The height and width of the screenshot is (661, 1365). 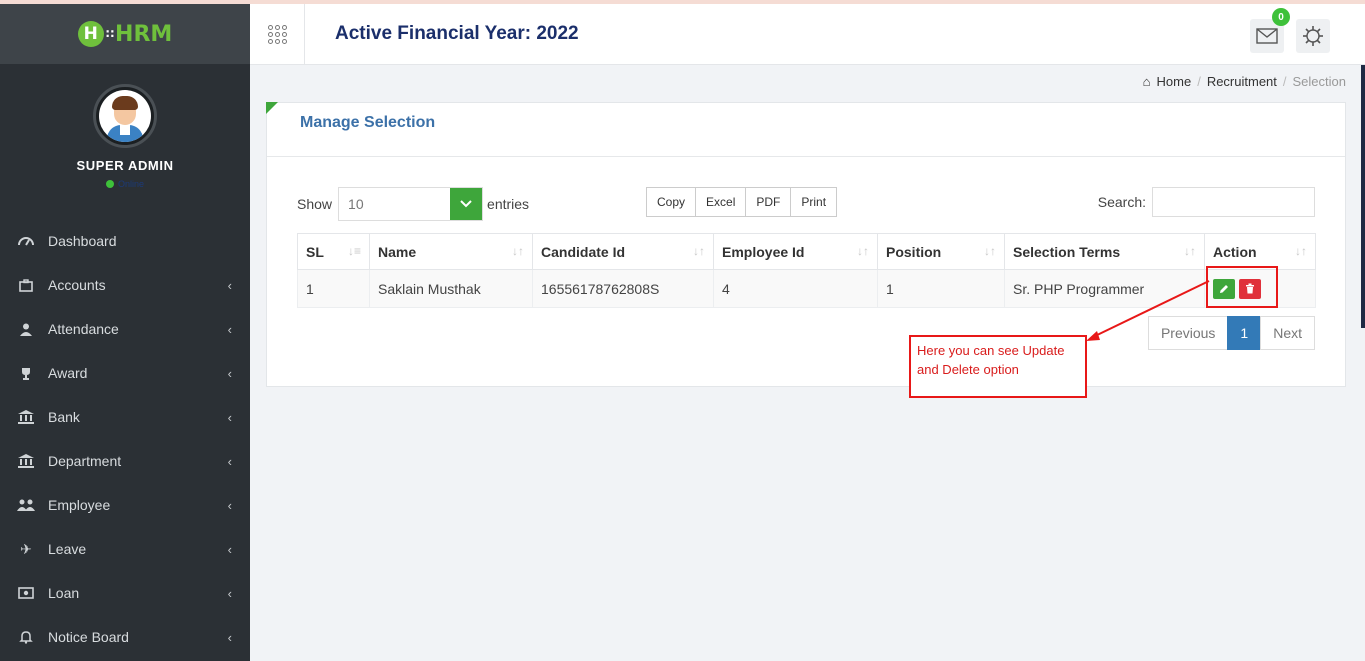 What do you see at coordinates (1148, 310) in the screenshot?
I see `annotation-arrow-icon` at bounding box center [1148, 310].